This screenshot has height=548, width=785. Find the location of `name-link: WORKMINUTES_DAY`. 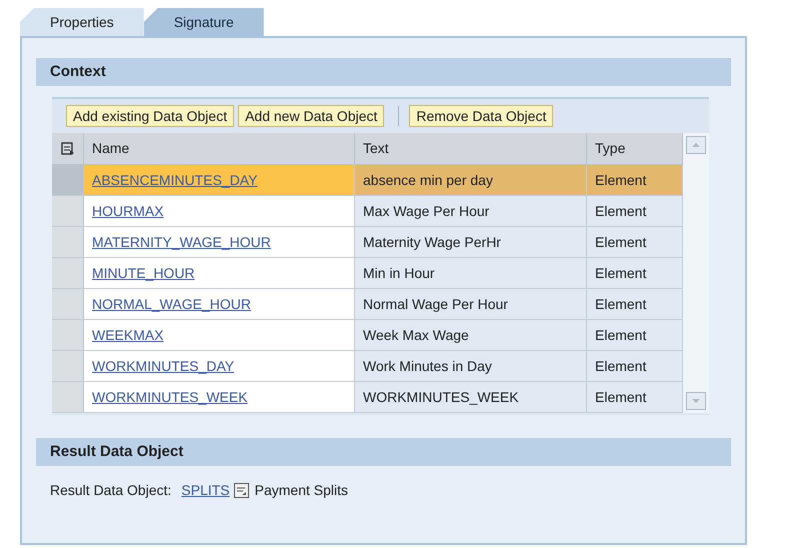

name-link: WORKMINUTES_DAY is located at coordinates (163, 366).